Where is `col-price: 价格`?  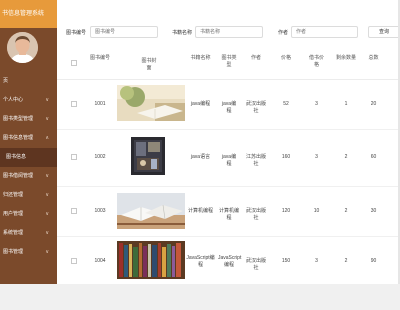 col-price: 价格 is located at coordinates (286, 58).